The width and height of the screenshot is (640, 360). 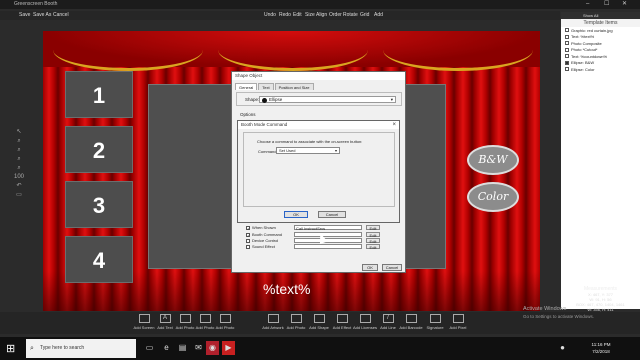 I want to click on add-photo-button-3: Add Photo, so click(x=225, y=322).